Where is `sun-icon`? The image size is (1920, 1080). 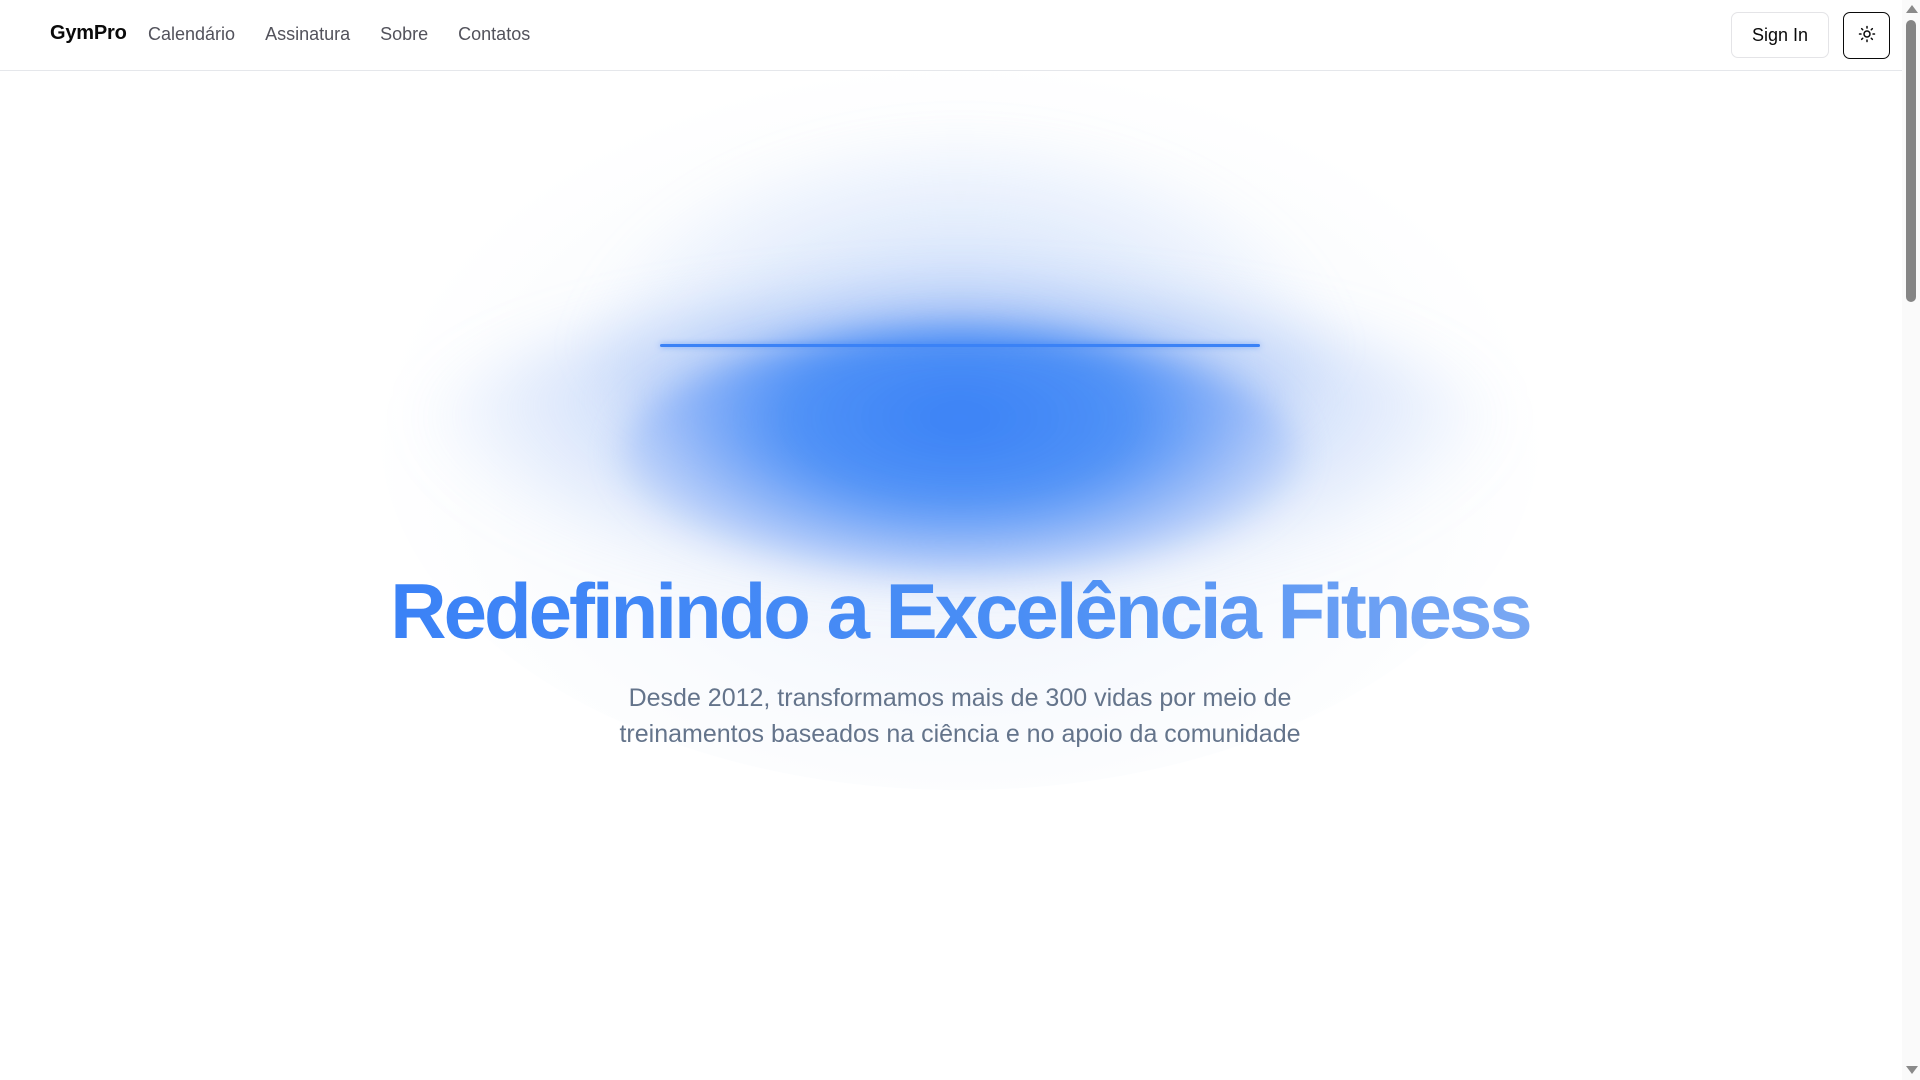
sun-icon is located at coordinates (1867, 35).